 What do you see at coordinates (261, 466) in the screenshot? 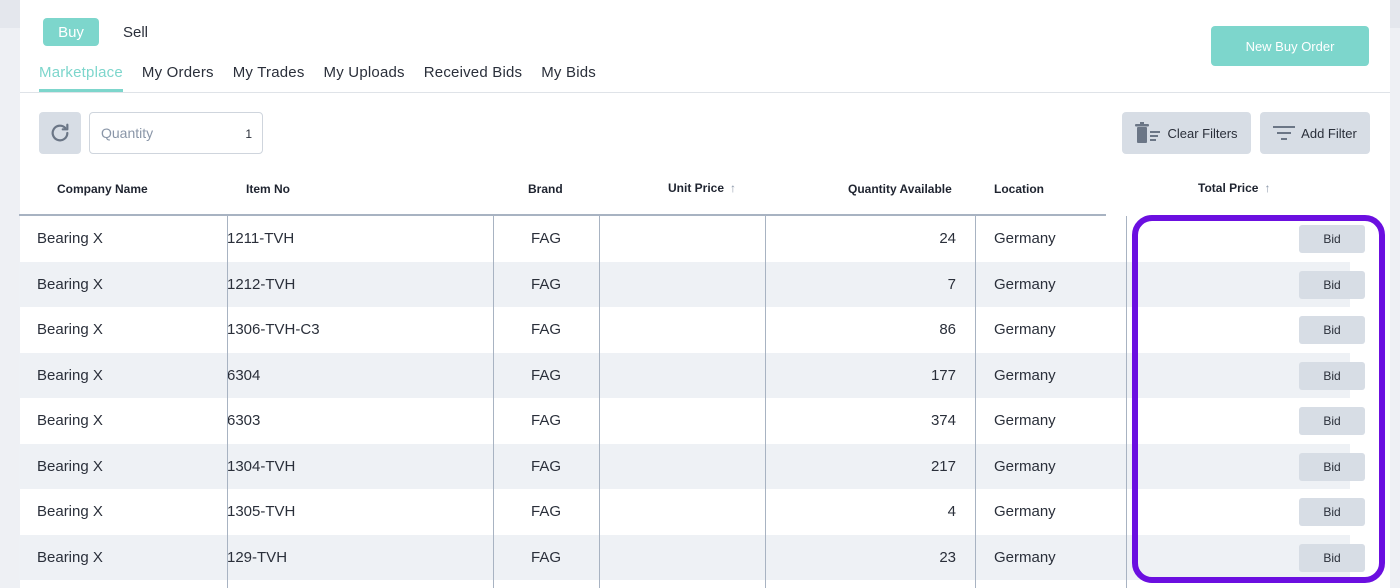
I see `cell-item-no: 1304-TVH` at bounding box center [261, 466].